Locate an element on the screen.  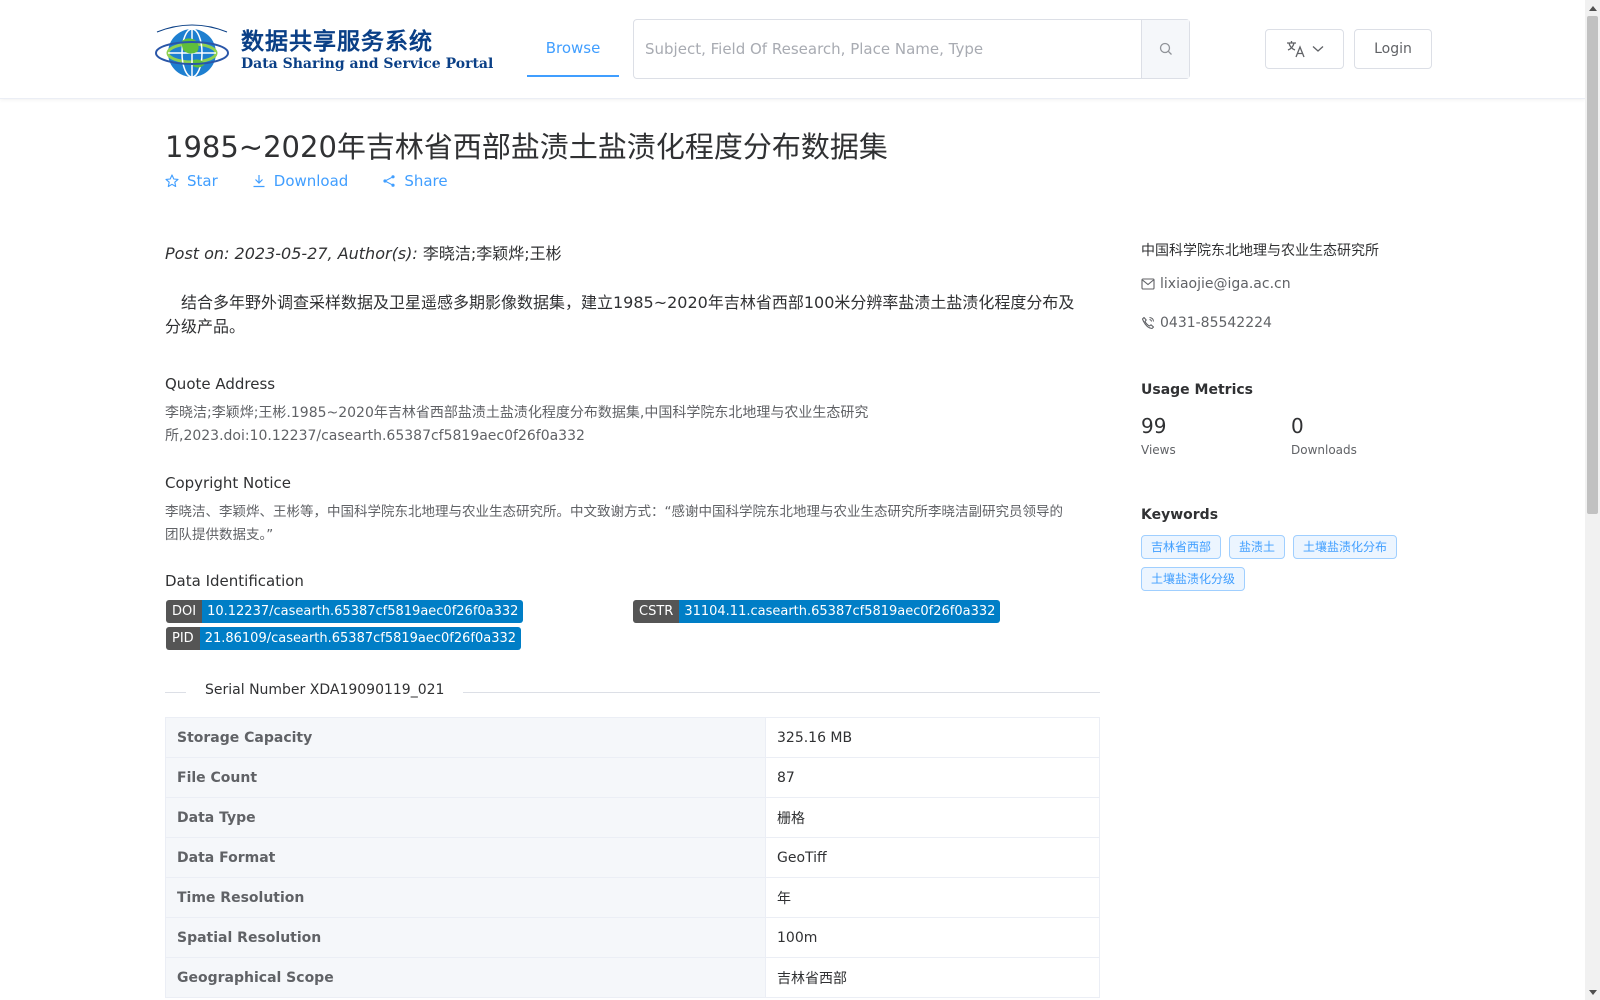
table-key: Geographical Scope is located at coordinates (465, 977).